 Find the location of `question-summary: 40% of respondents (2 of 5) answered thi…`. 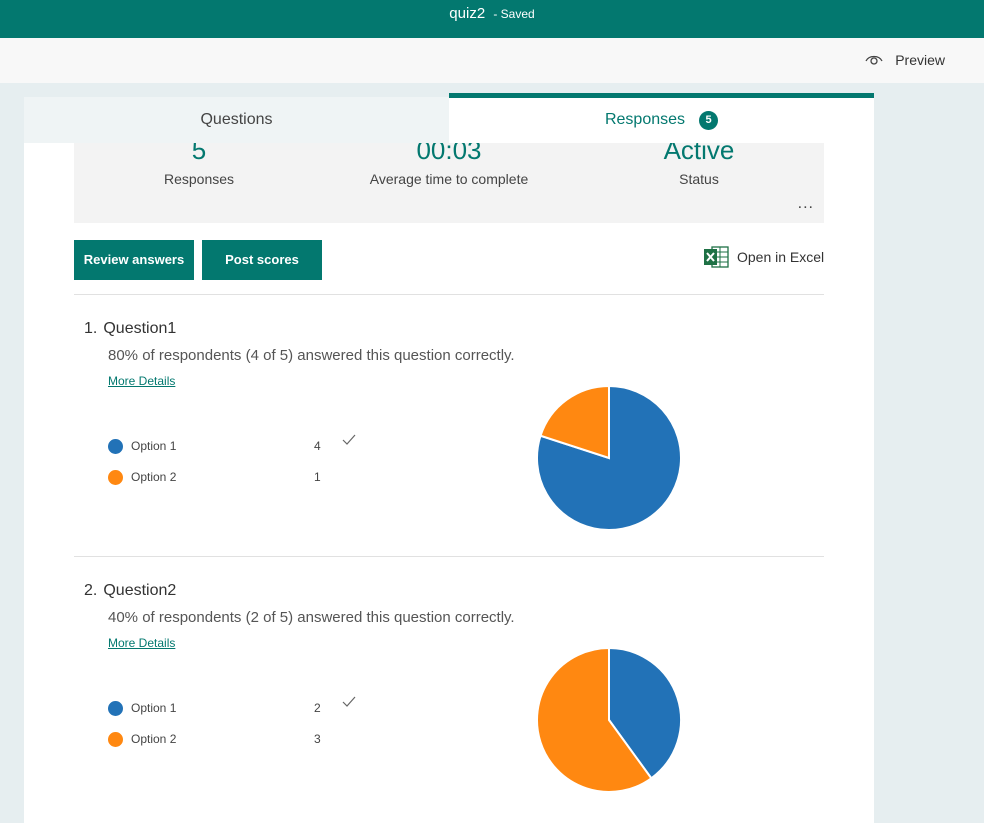

question-summary: 40% of respondents (2 of 5) answered thi… is located at coordinates (311, 617).